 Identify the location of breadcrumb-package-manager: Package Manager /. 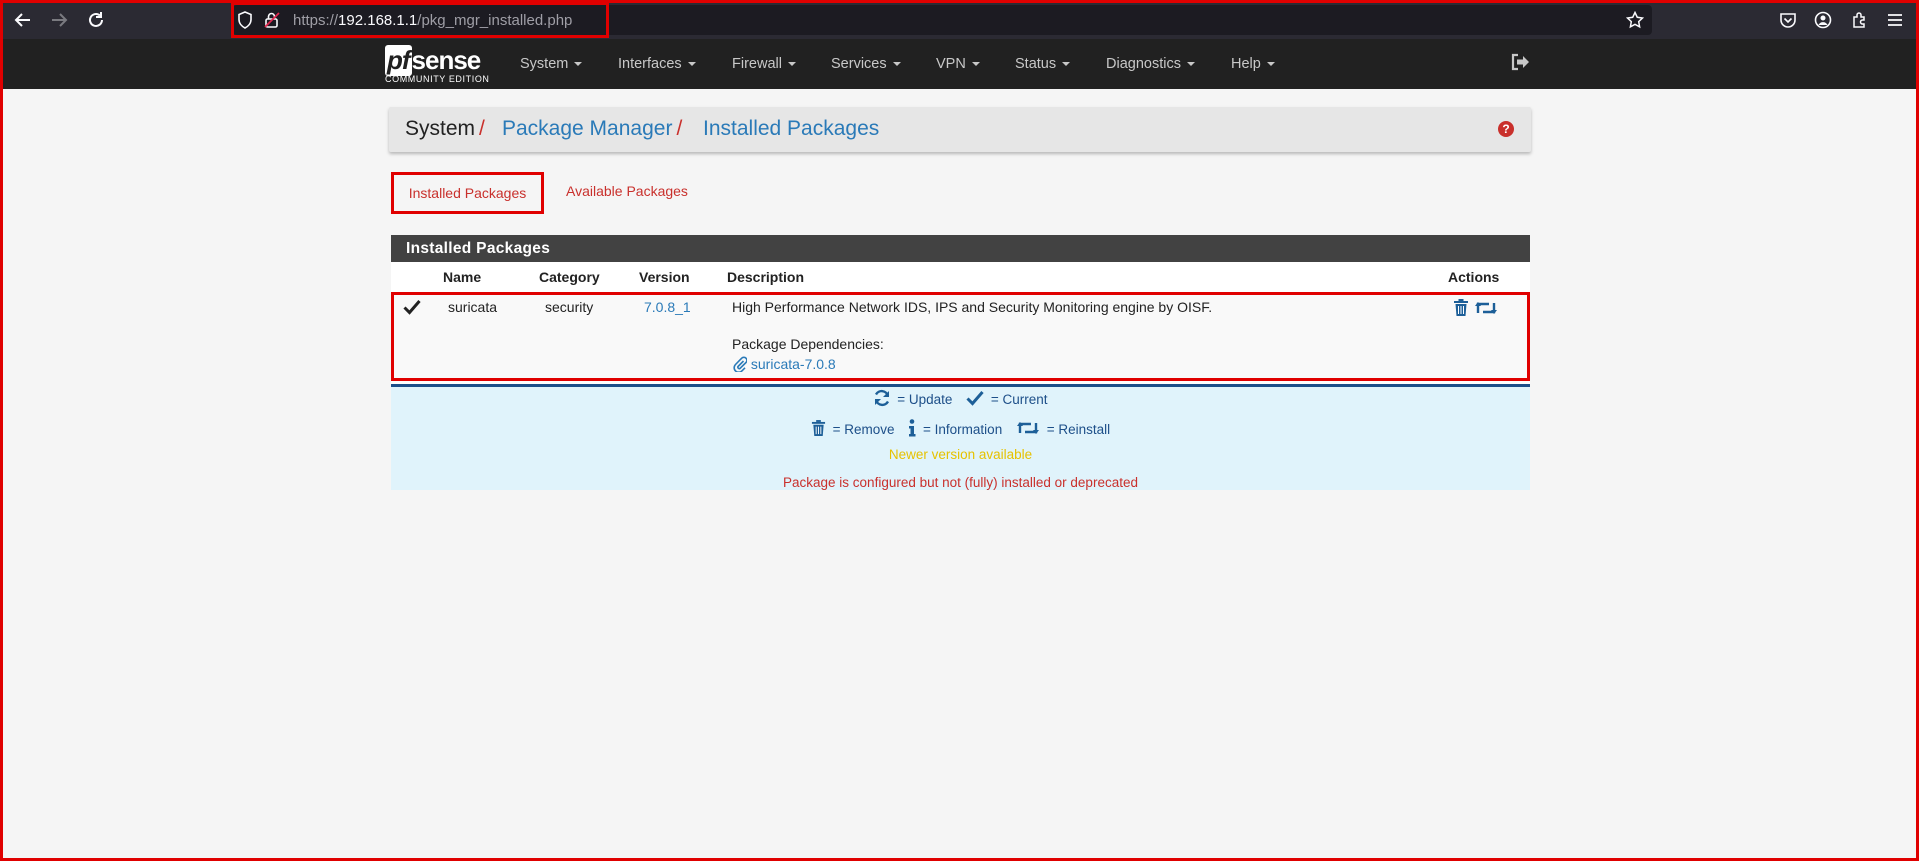
(592, 129).